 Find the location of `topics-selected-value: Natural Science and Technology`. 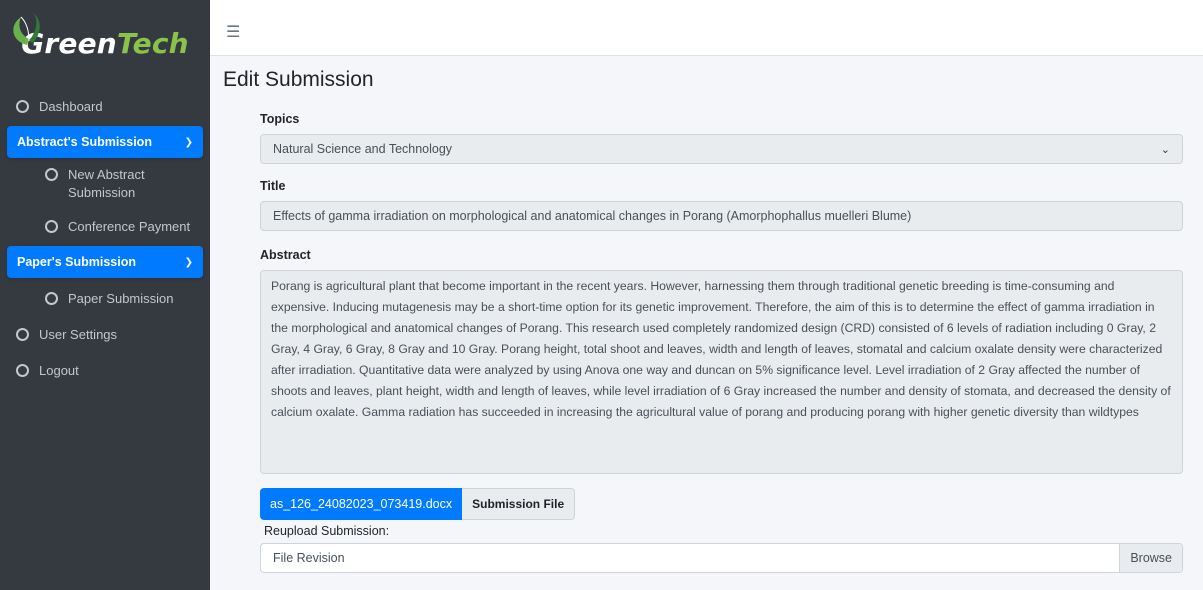

topics-selected-value: Natural Science and Technology is located at coordinates (363, 149).